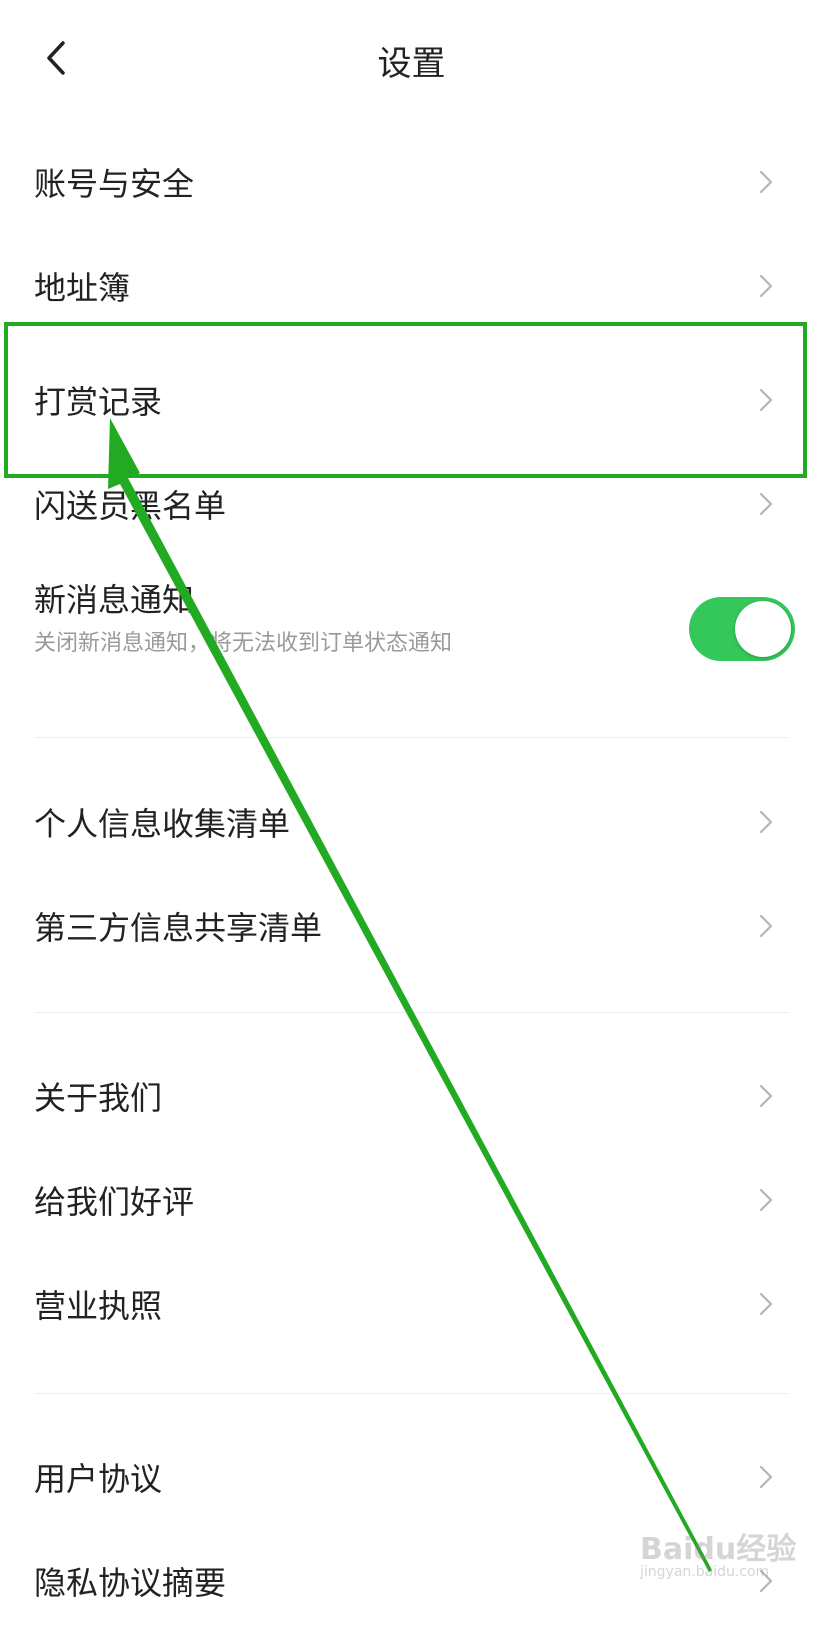  Describe the element at coordinates (411, 64) in the screenshot. I see `page-title: 设置` at that location.